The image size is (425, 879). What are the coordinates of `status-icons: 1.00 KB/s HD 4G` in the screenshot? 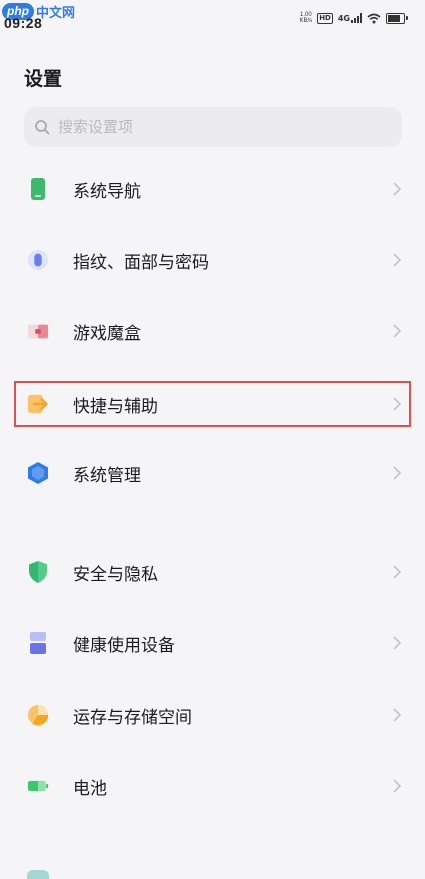 It's located at (354, 18).